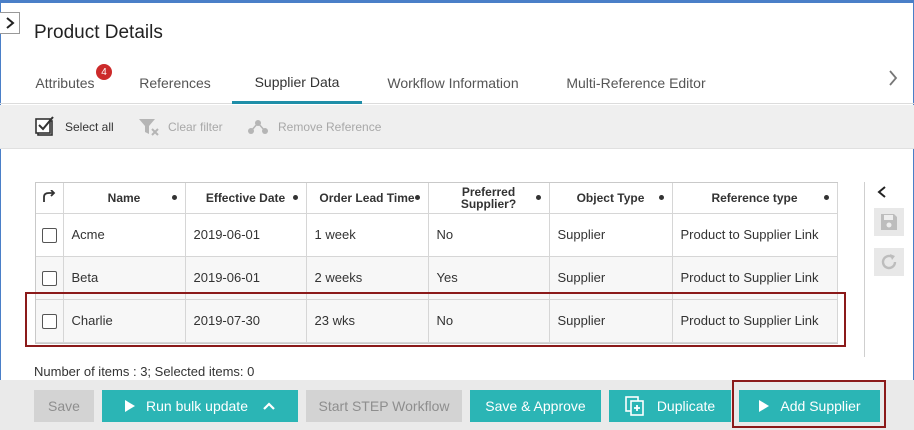  Describe the element at coordinates (197, 406) in the screenshot. I see `run-bulk-update-label: Run bulk update` at that location.